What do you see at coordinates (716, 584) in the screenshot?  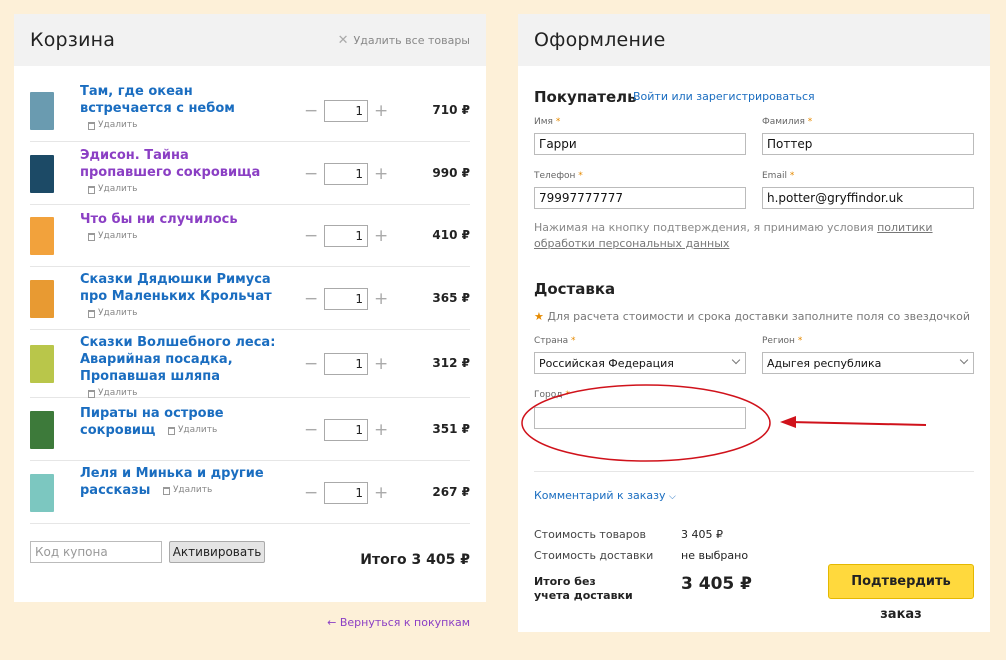 I see `grand-total-value: 3 405 ₽` at bounding box center [716, 584].